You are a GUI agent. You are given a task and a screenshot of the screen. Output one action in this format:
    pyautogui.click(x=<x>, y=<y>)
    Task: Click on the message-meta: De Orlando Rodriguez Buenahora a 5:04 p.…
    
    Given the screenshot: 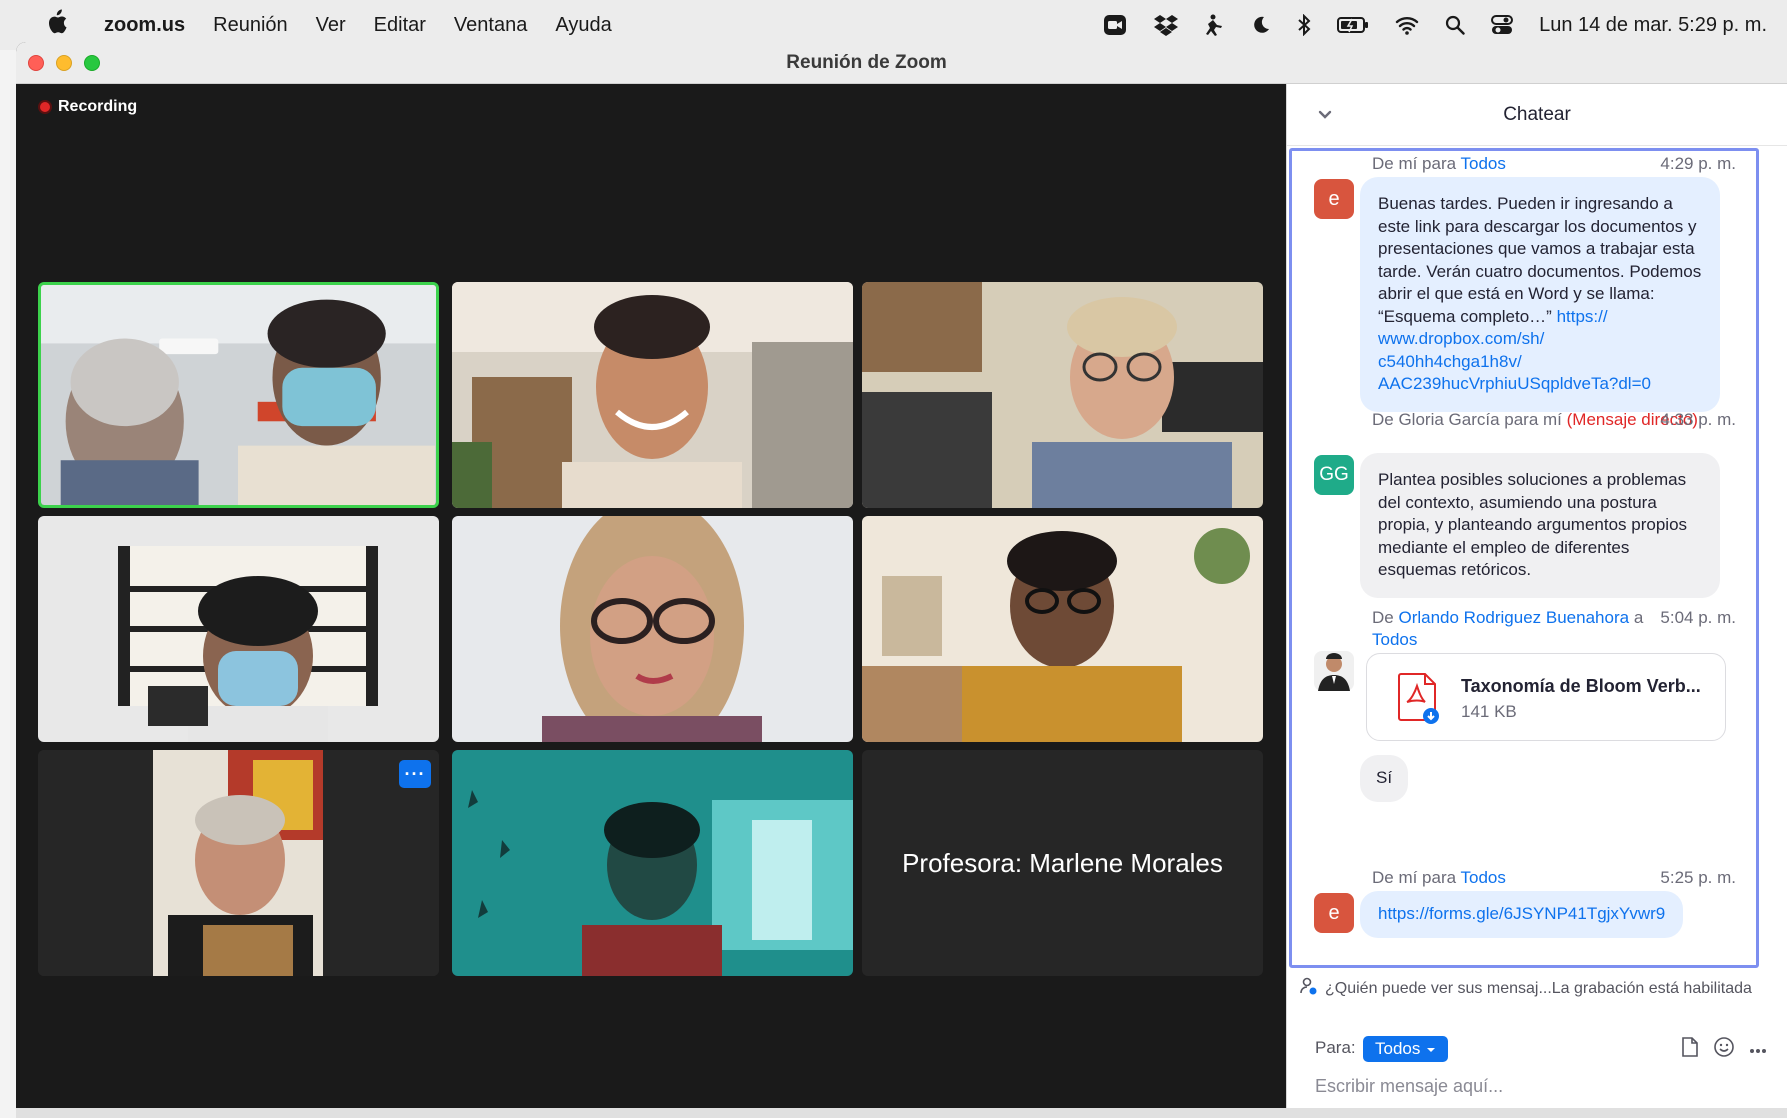 What is the action you would take?
    pyautogui.click(x=1559, y=629)
    